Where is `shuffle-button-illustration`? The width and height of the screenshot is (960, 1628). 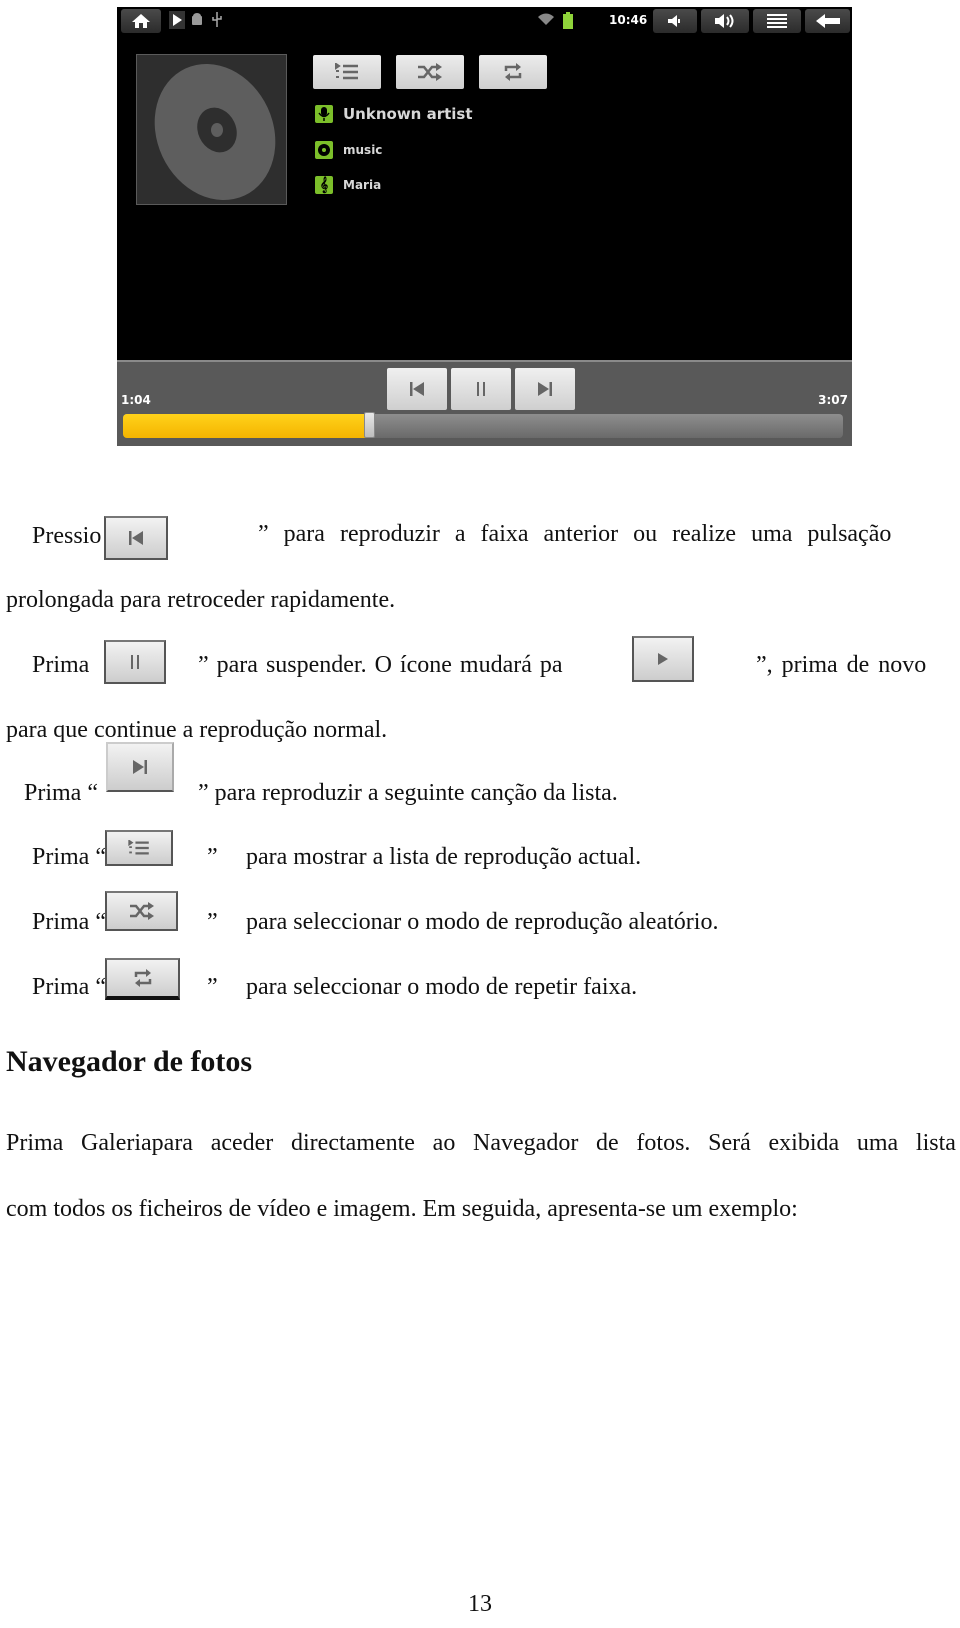 shuffle-button-illustration is located at coordinates (141, 911).